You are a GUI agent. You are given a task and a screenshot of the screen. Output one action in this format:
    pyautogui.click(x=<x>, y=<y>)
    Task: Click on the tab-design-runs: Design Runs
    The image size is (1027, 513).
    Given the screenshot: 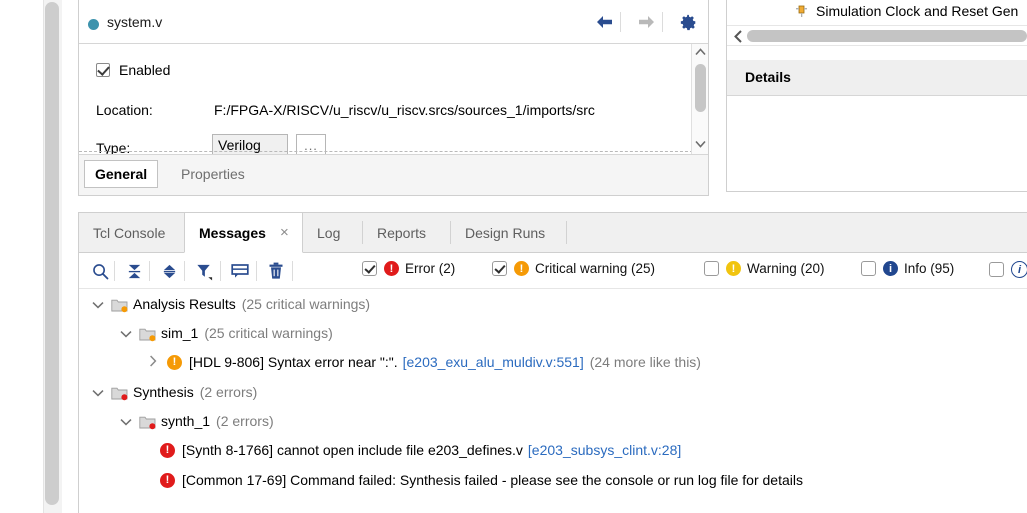 What is the action you would take?
    pyautogui.click(x=509, y=232)
    